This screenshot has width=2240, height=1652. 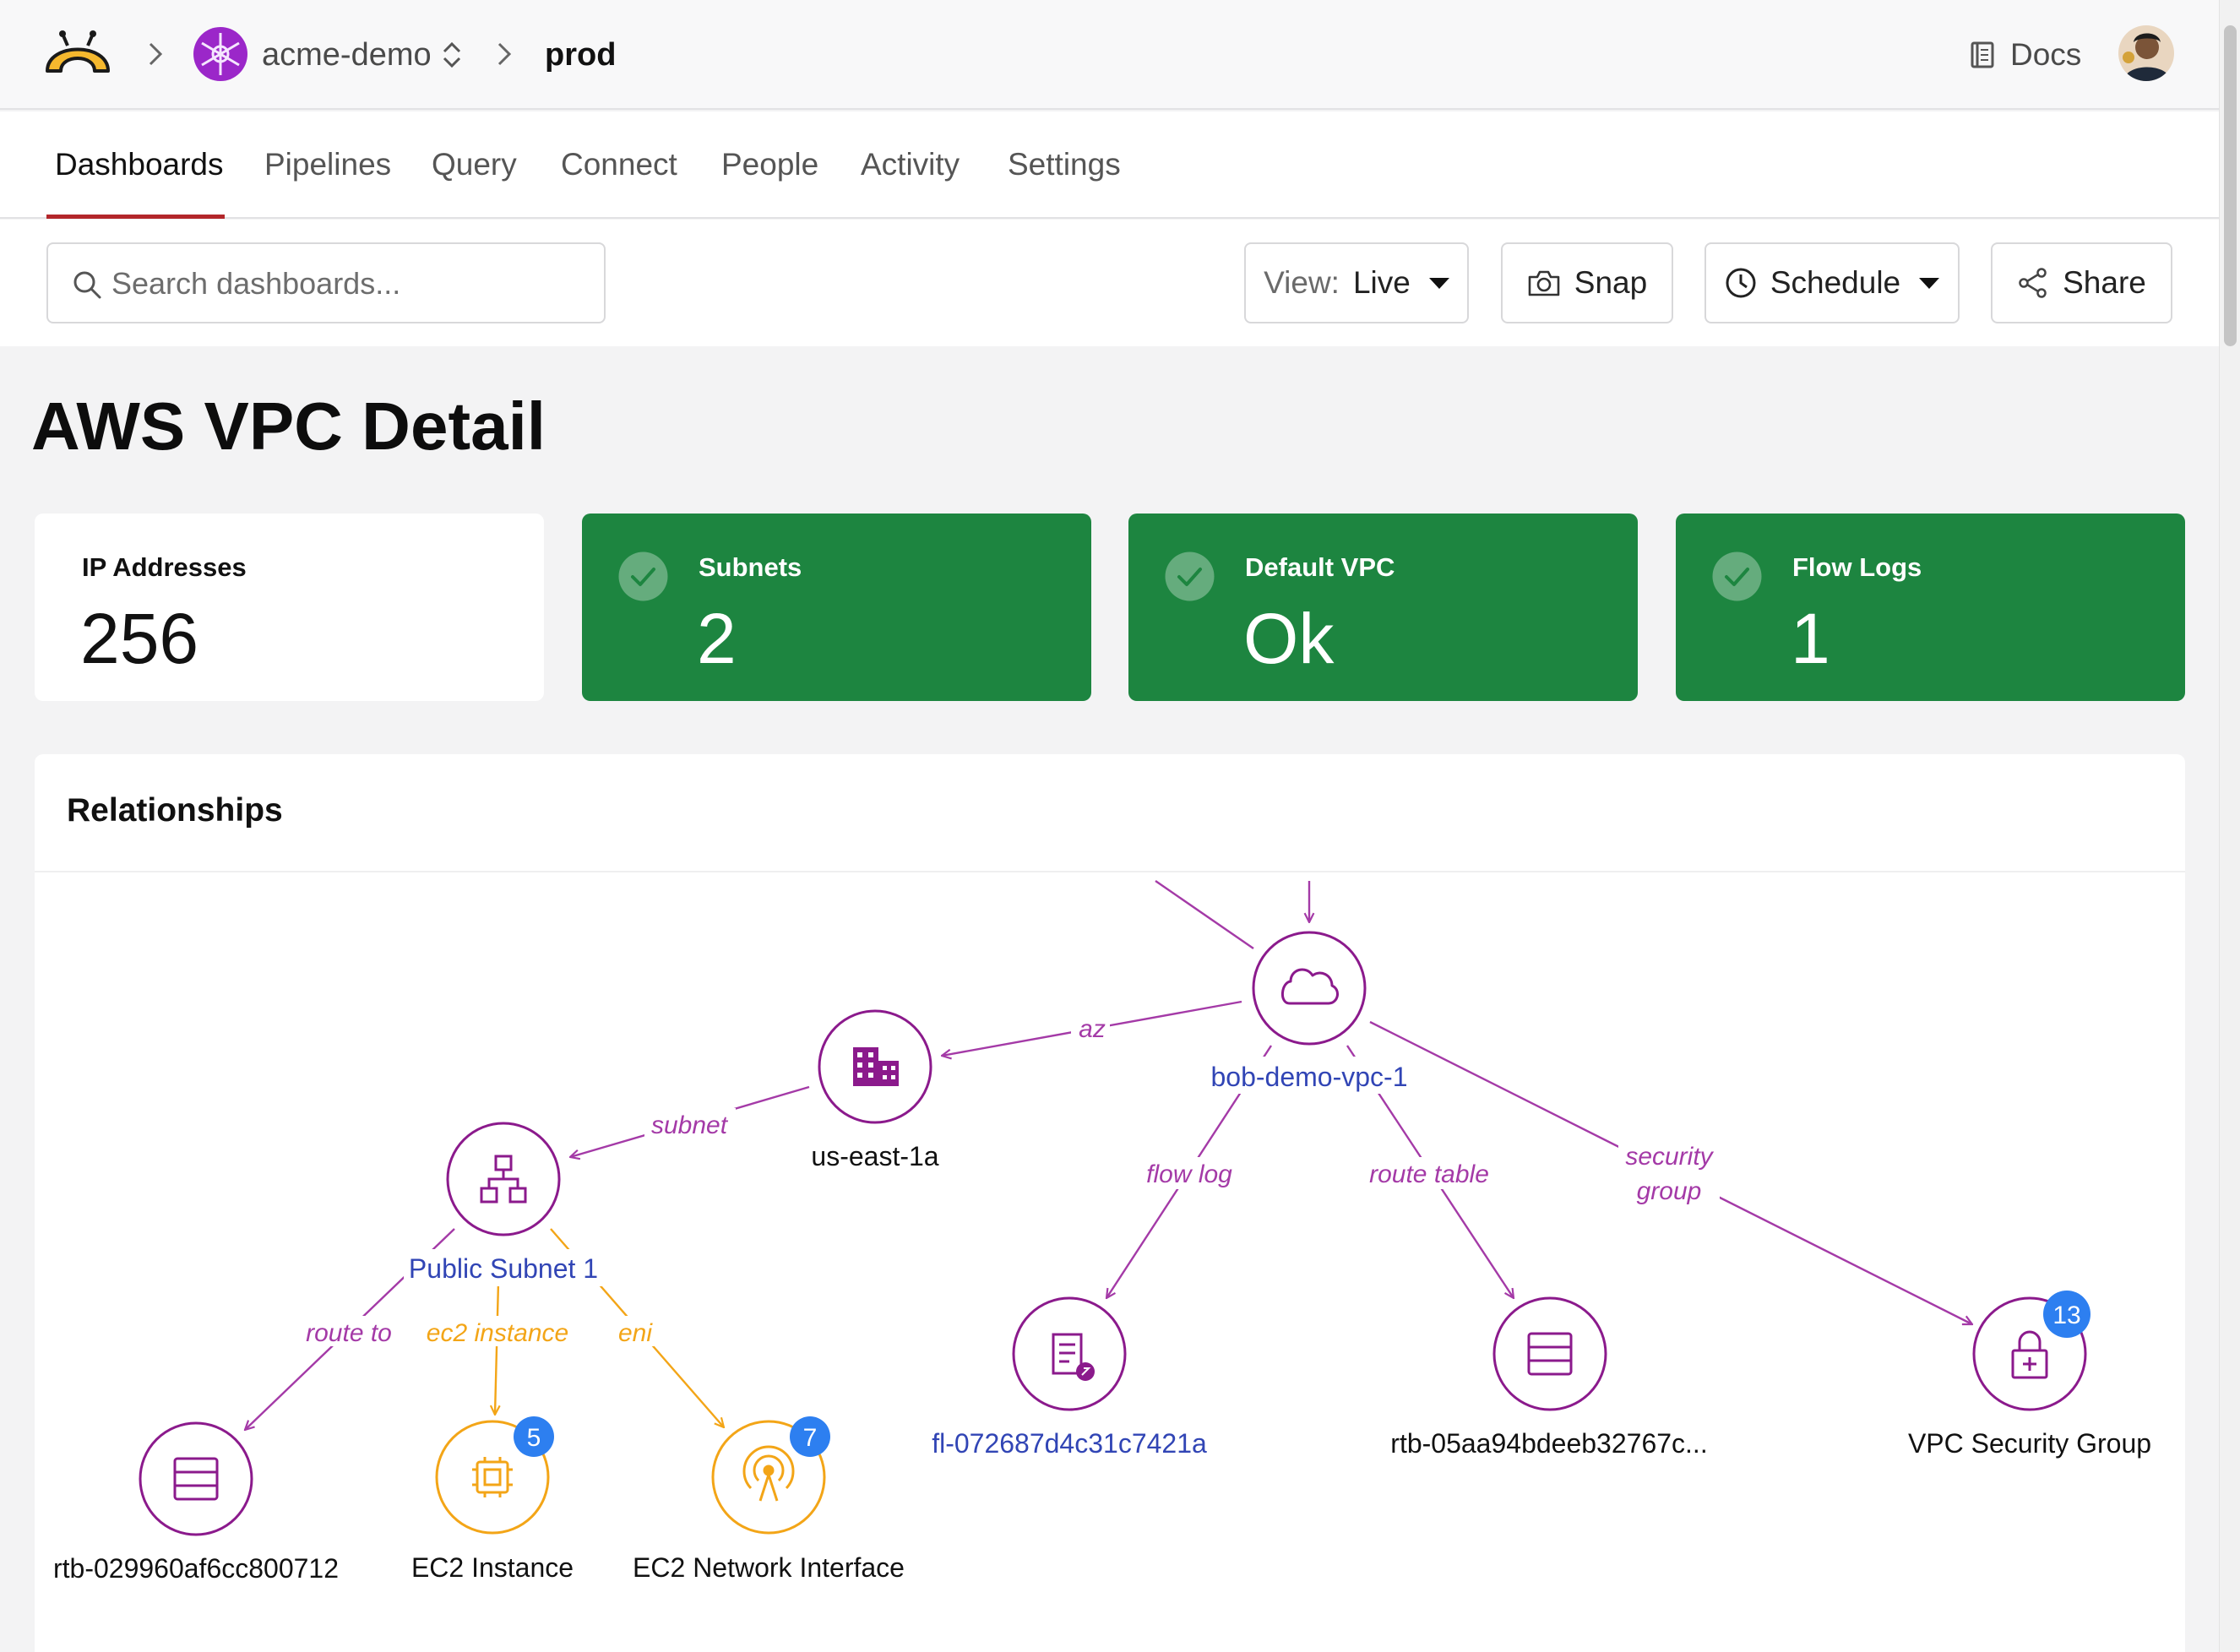 I want to click on clock-icon, so click(x=1741, y=283).